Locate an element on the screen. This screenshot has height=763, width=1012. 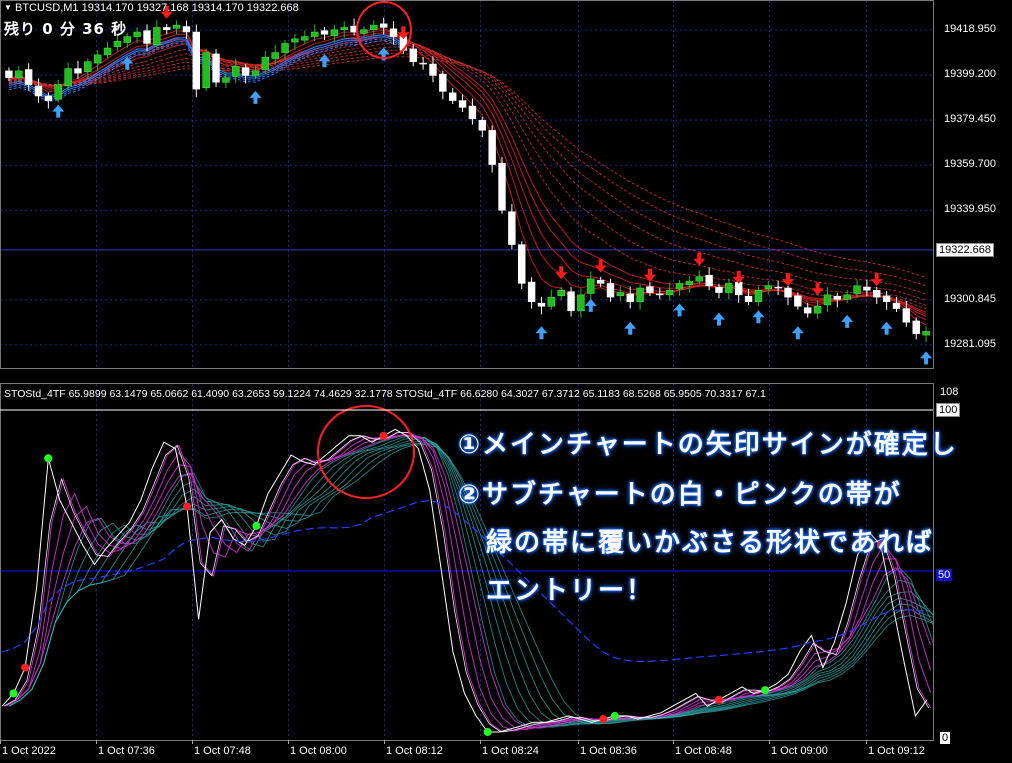
collapse-triangle-icon: ▼ is located at coordinates (8, 7).